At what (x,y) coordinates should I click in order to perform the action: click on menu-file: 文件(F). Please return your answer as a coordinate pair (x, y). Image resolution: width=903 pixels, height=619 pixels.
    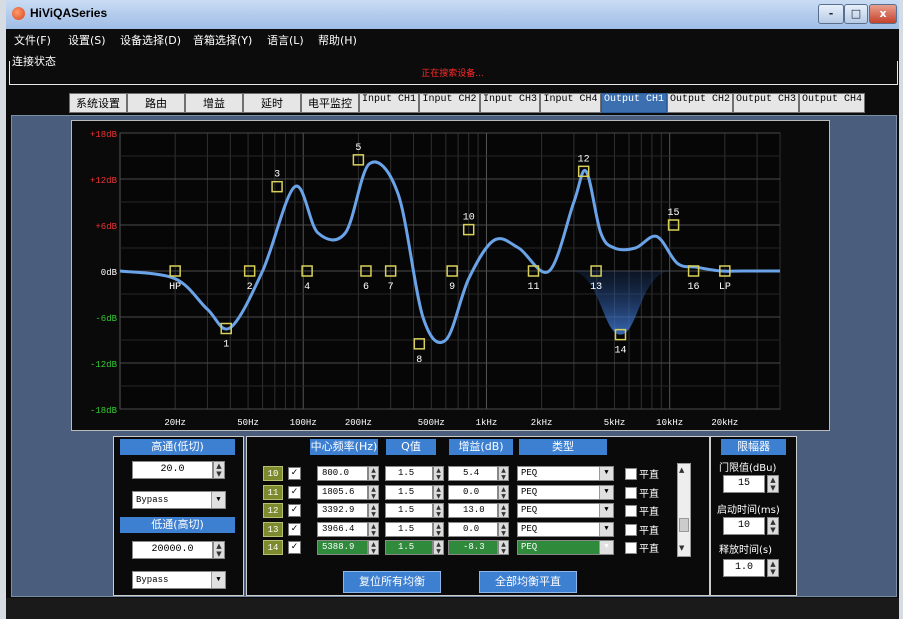
    Looking at the image, I should click on (32, 40).